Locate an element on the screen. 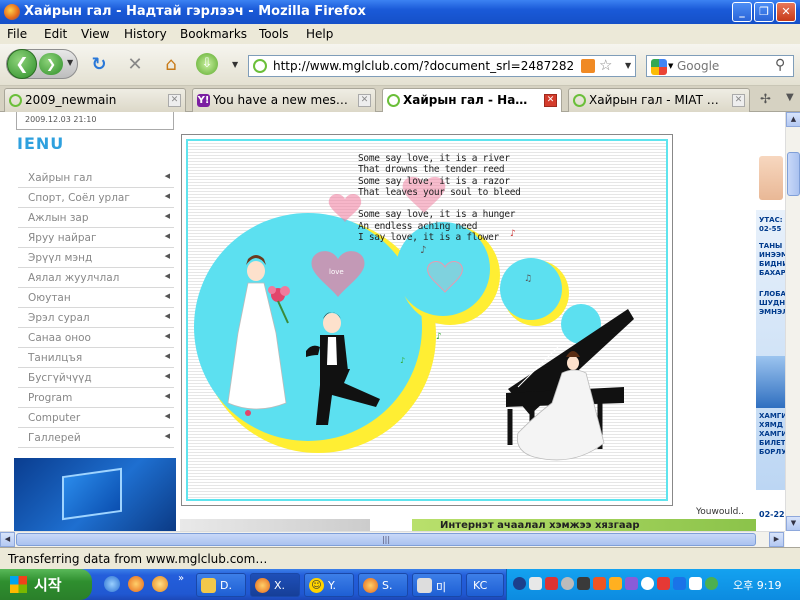 This screenshot has width=800, height=600. sidebar-item: Галлерей ◀ is located at coordinates (96, 438).